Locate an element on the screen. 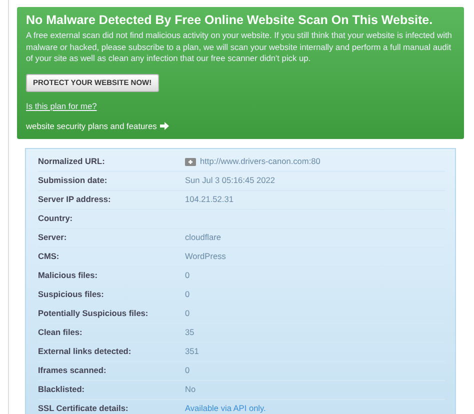  field-value: 351 is located at coordinates (192, 351).